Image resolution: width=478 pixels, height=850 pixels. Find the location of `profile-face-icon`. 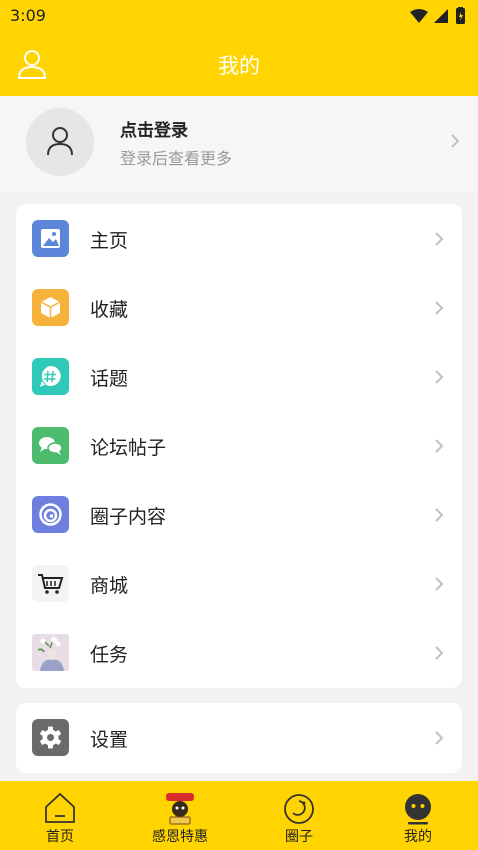

profile-face-icon is located at coordinates (418, 809).